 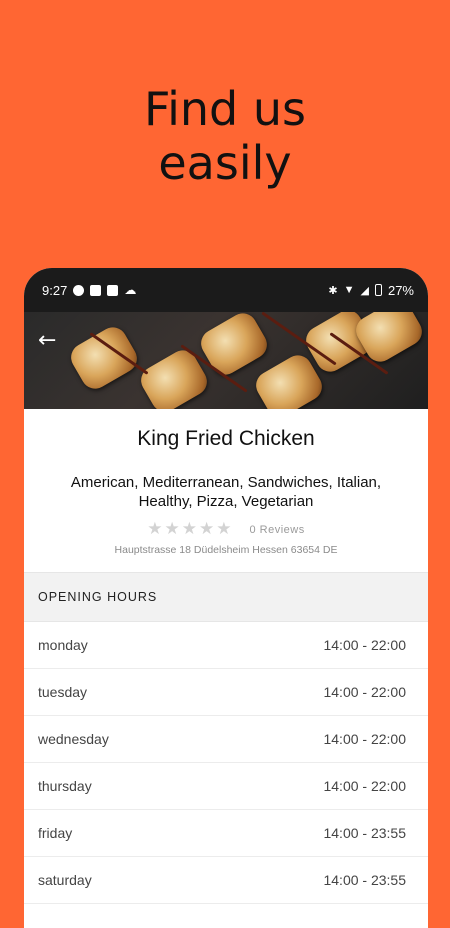 What do you see at coordinates (130, 290) in the screenshot?
I see `cloud-icon: ☁` at bounding box center [130, 290].